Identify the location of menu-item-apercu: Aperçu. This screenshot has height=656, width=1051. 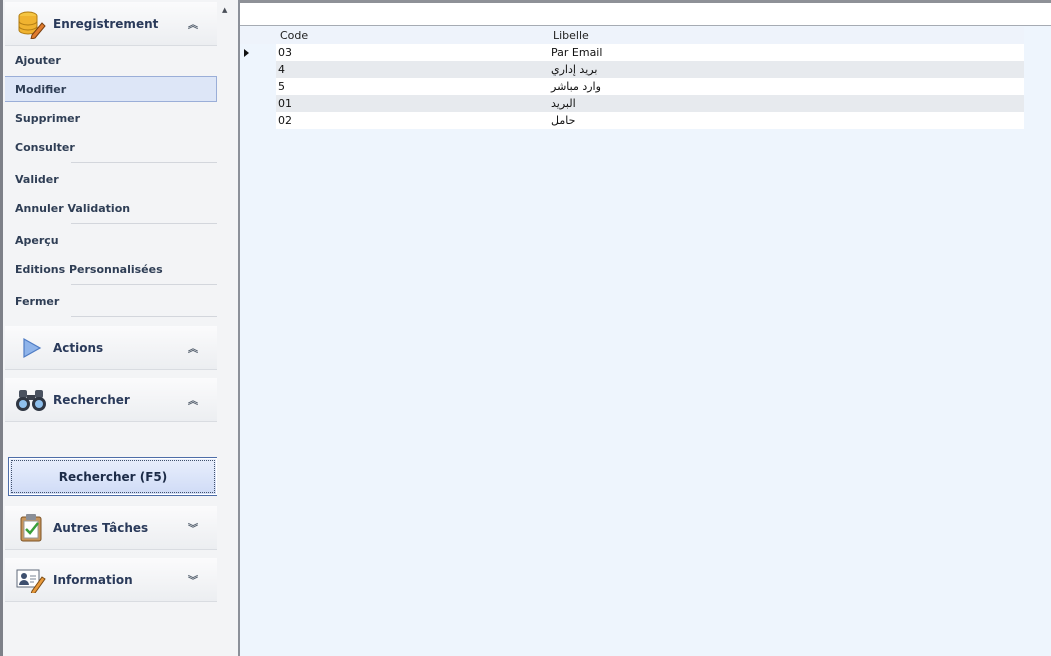
(111, 240).